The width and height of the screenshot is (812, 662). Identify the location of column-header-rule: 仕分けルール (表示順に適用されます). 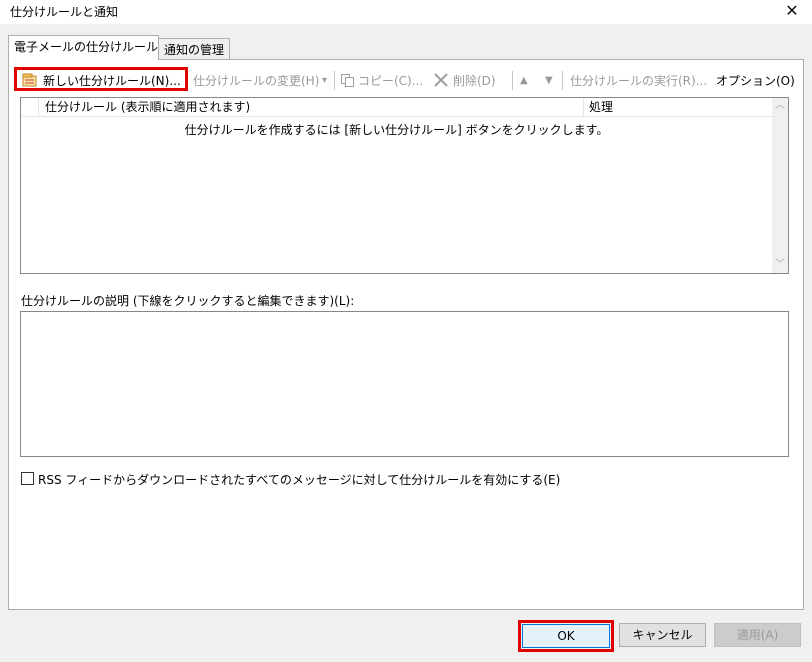
(147, 107).